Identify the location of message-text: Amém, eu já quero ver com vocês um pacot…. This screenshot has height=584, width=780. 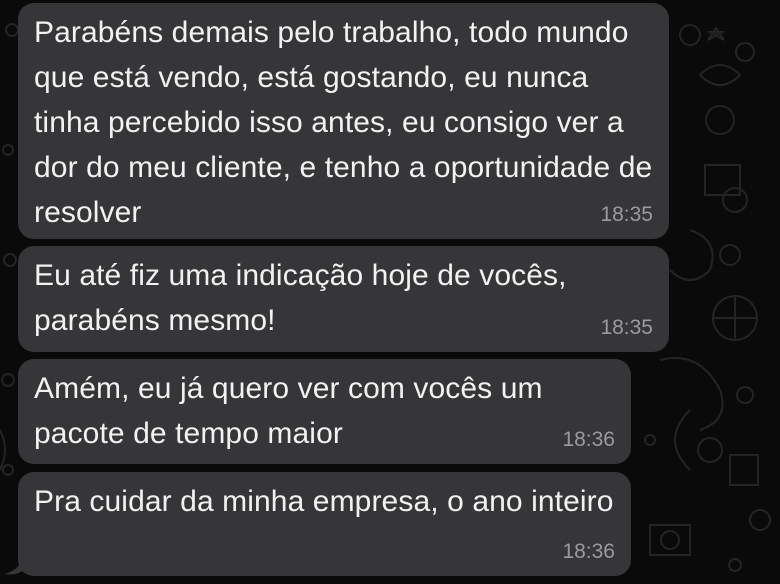
(288, 411).